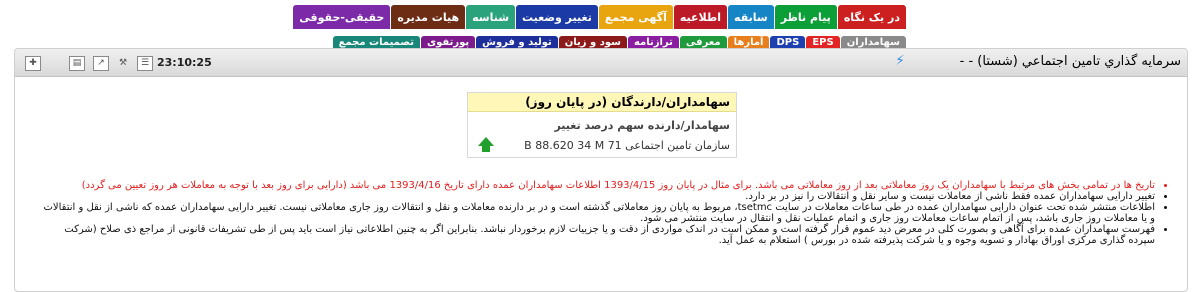 The image size is (1200, 292). What do you see at coordinates (342, 17) in the screenshot?
I see `tab-top-8: حقیقی-حقوقی` at bounding box center [342, 17].